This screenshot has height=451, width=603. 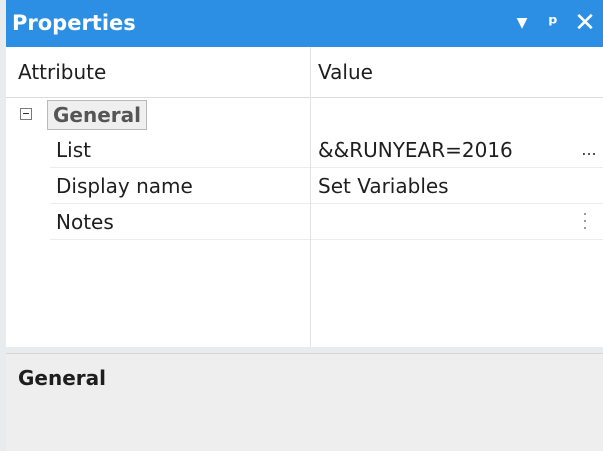 What do you see at coordinates (585, 222) in the screenshot?
I see `more-options-icon` at bounding box center [585, 222].